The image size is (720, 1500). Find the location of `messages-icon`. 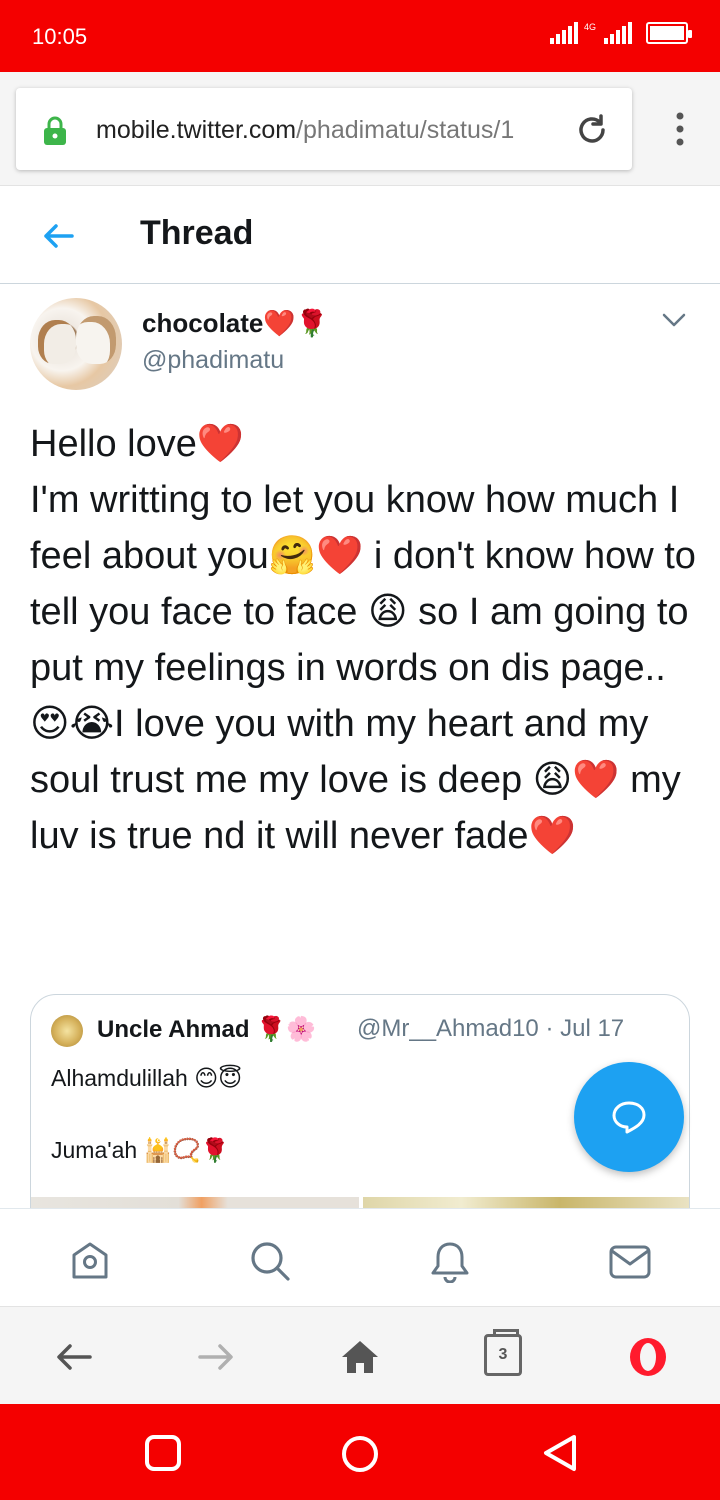

messages-icon is located at coordinates (630, 1261).